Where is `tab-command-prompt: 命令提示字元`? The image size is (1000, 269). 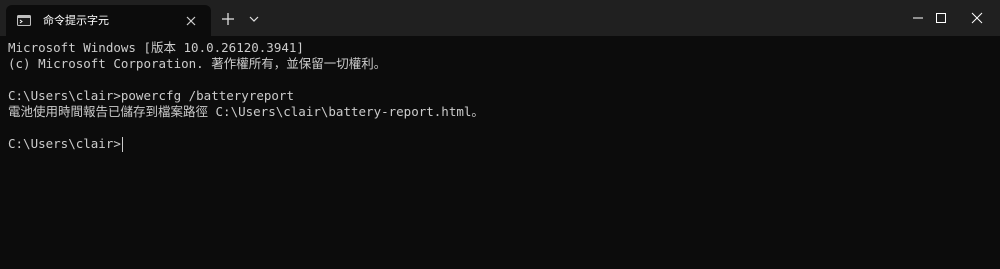
tab-command-prompt: 命令提示字元 is located at coordinates (108, 20).